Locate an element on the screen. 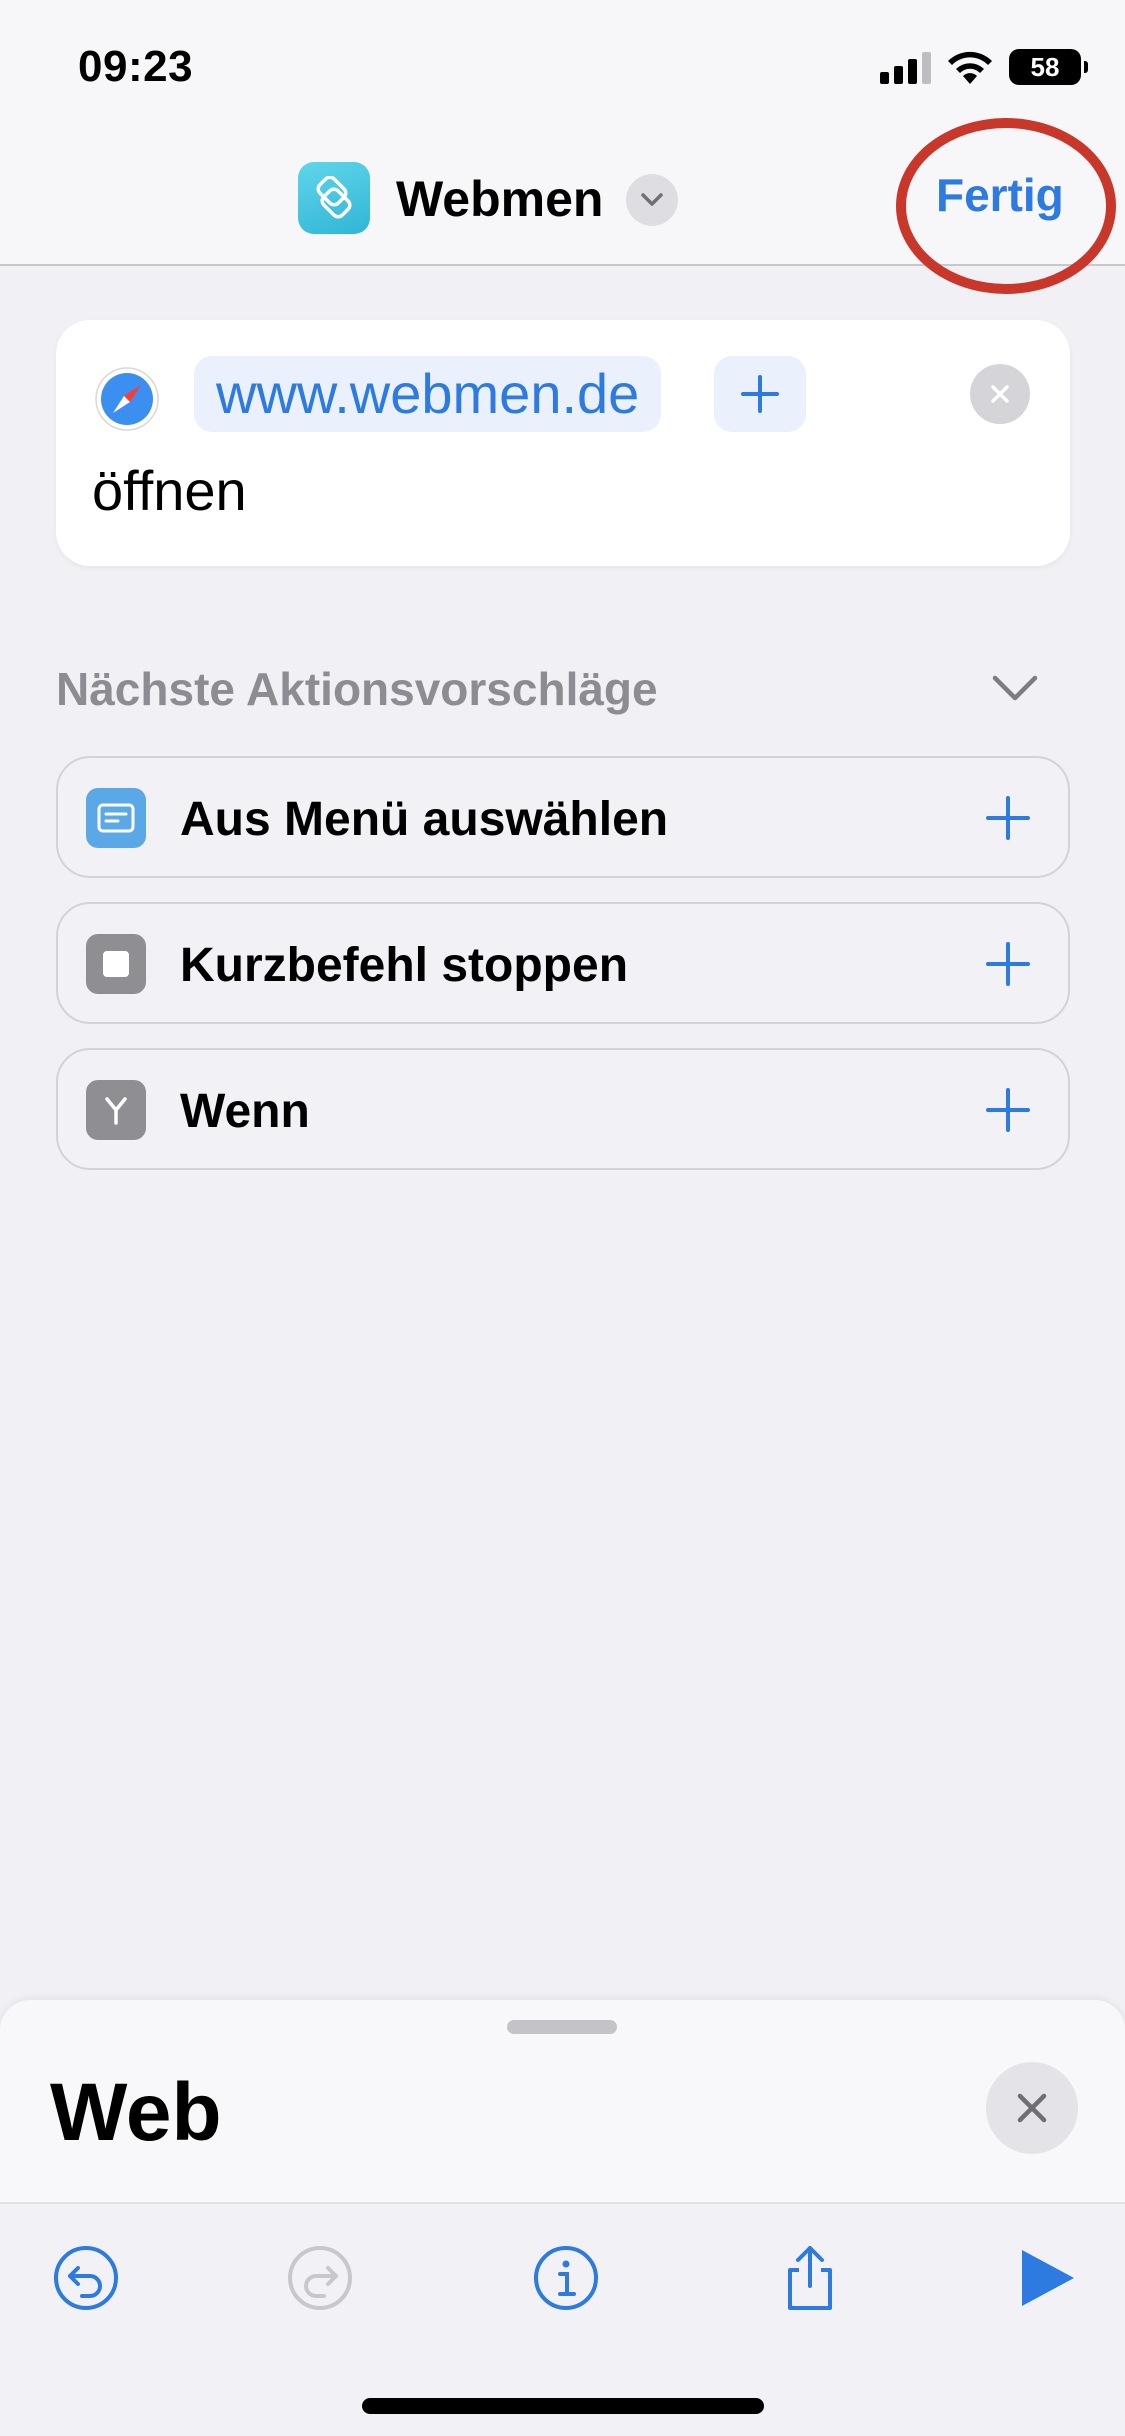 This screenshot has height=2436, width=1125. open-url-action-card: www.webmen.de öffnen is located at coordinates (563, 443).